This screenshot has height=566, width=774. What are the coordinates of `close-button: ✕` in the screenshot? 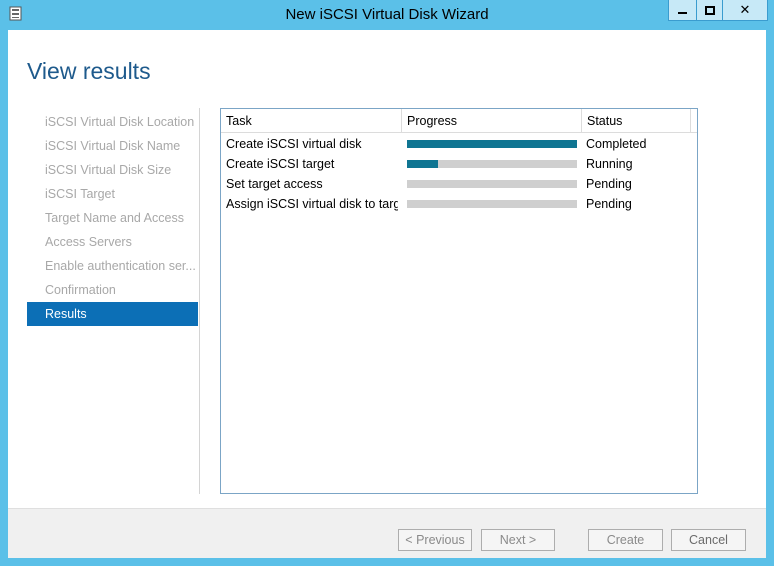 It's located at (745, 10).